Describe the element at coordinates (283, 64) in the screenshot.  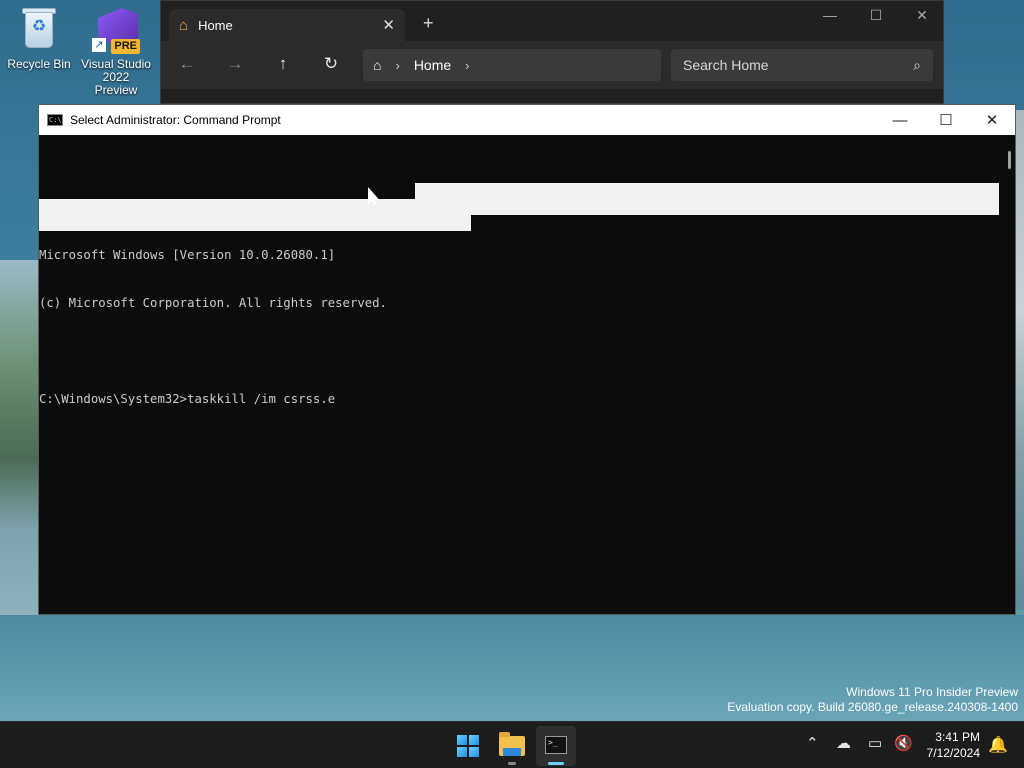
I see `up-arrow-icon: ↑` at that location.